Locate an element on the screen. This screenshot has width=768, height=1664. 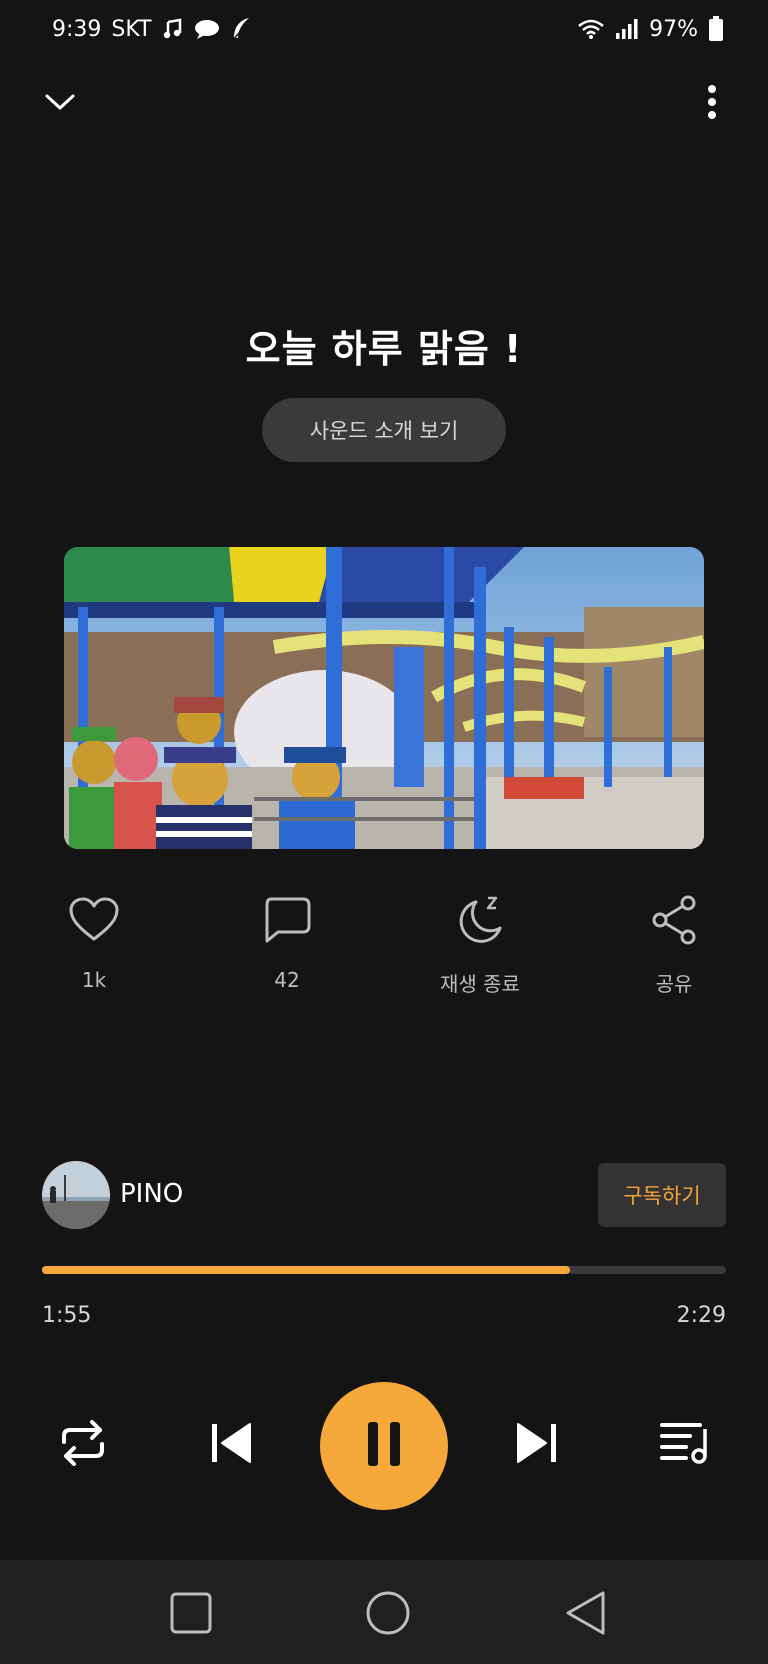
artist-avatar is located at coordinates (76, 1195).